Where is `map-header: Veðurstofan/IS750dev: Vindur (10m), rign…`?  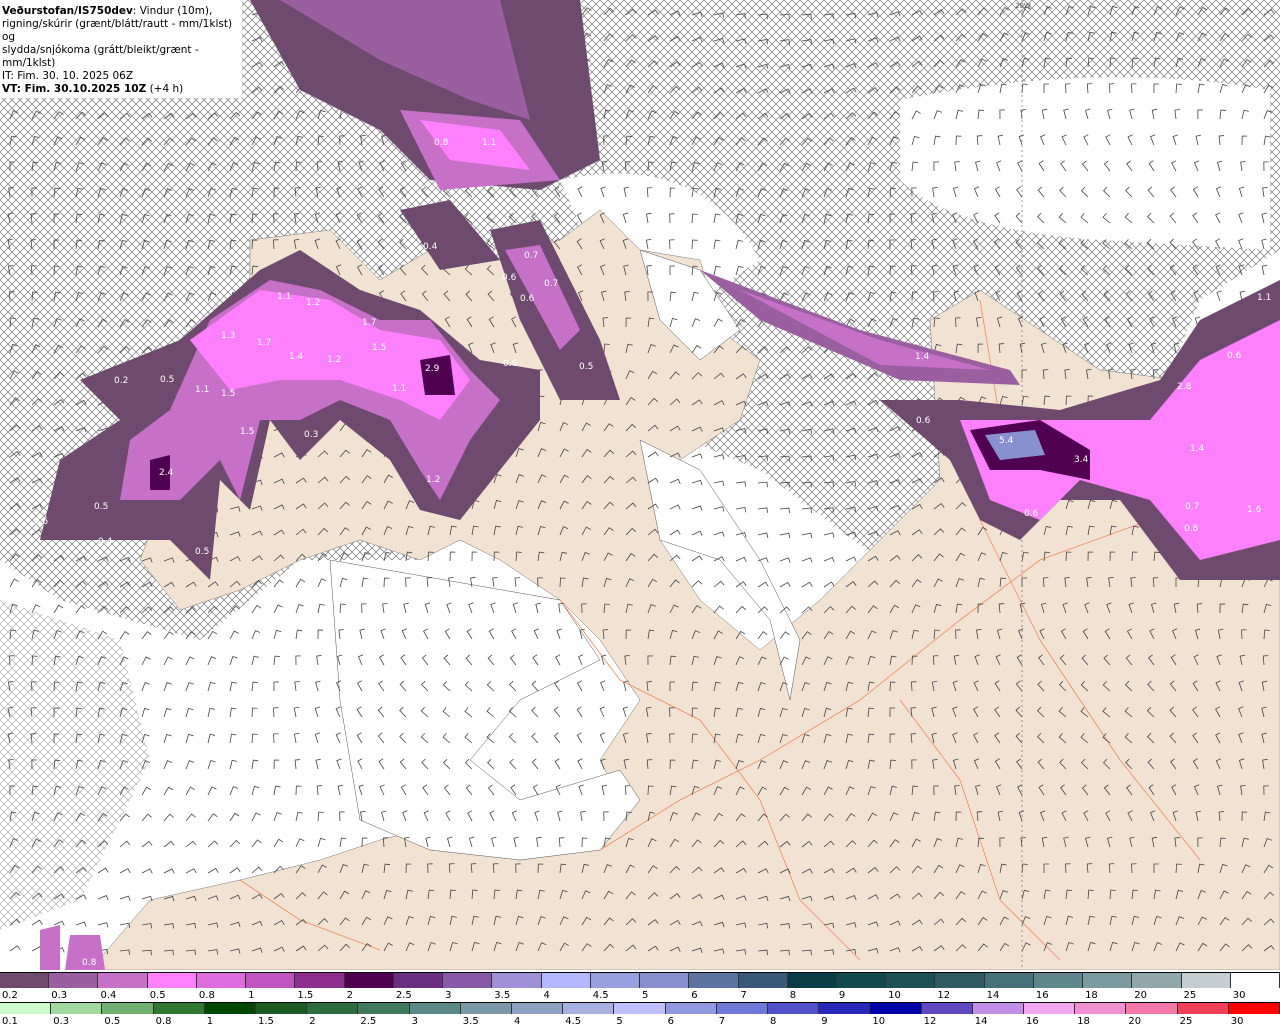 map-header: Veðurstofan/IS750dev: Vindur (10m), rign… is located at coordinates (121, 49).